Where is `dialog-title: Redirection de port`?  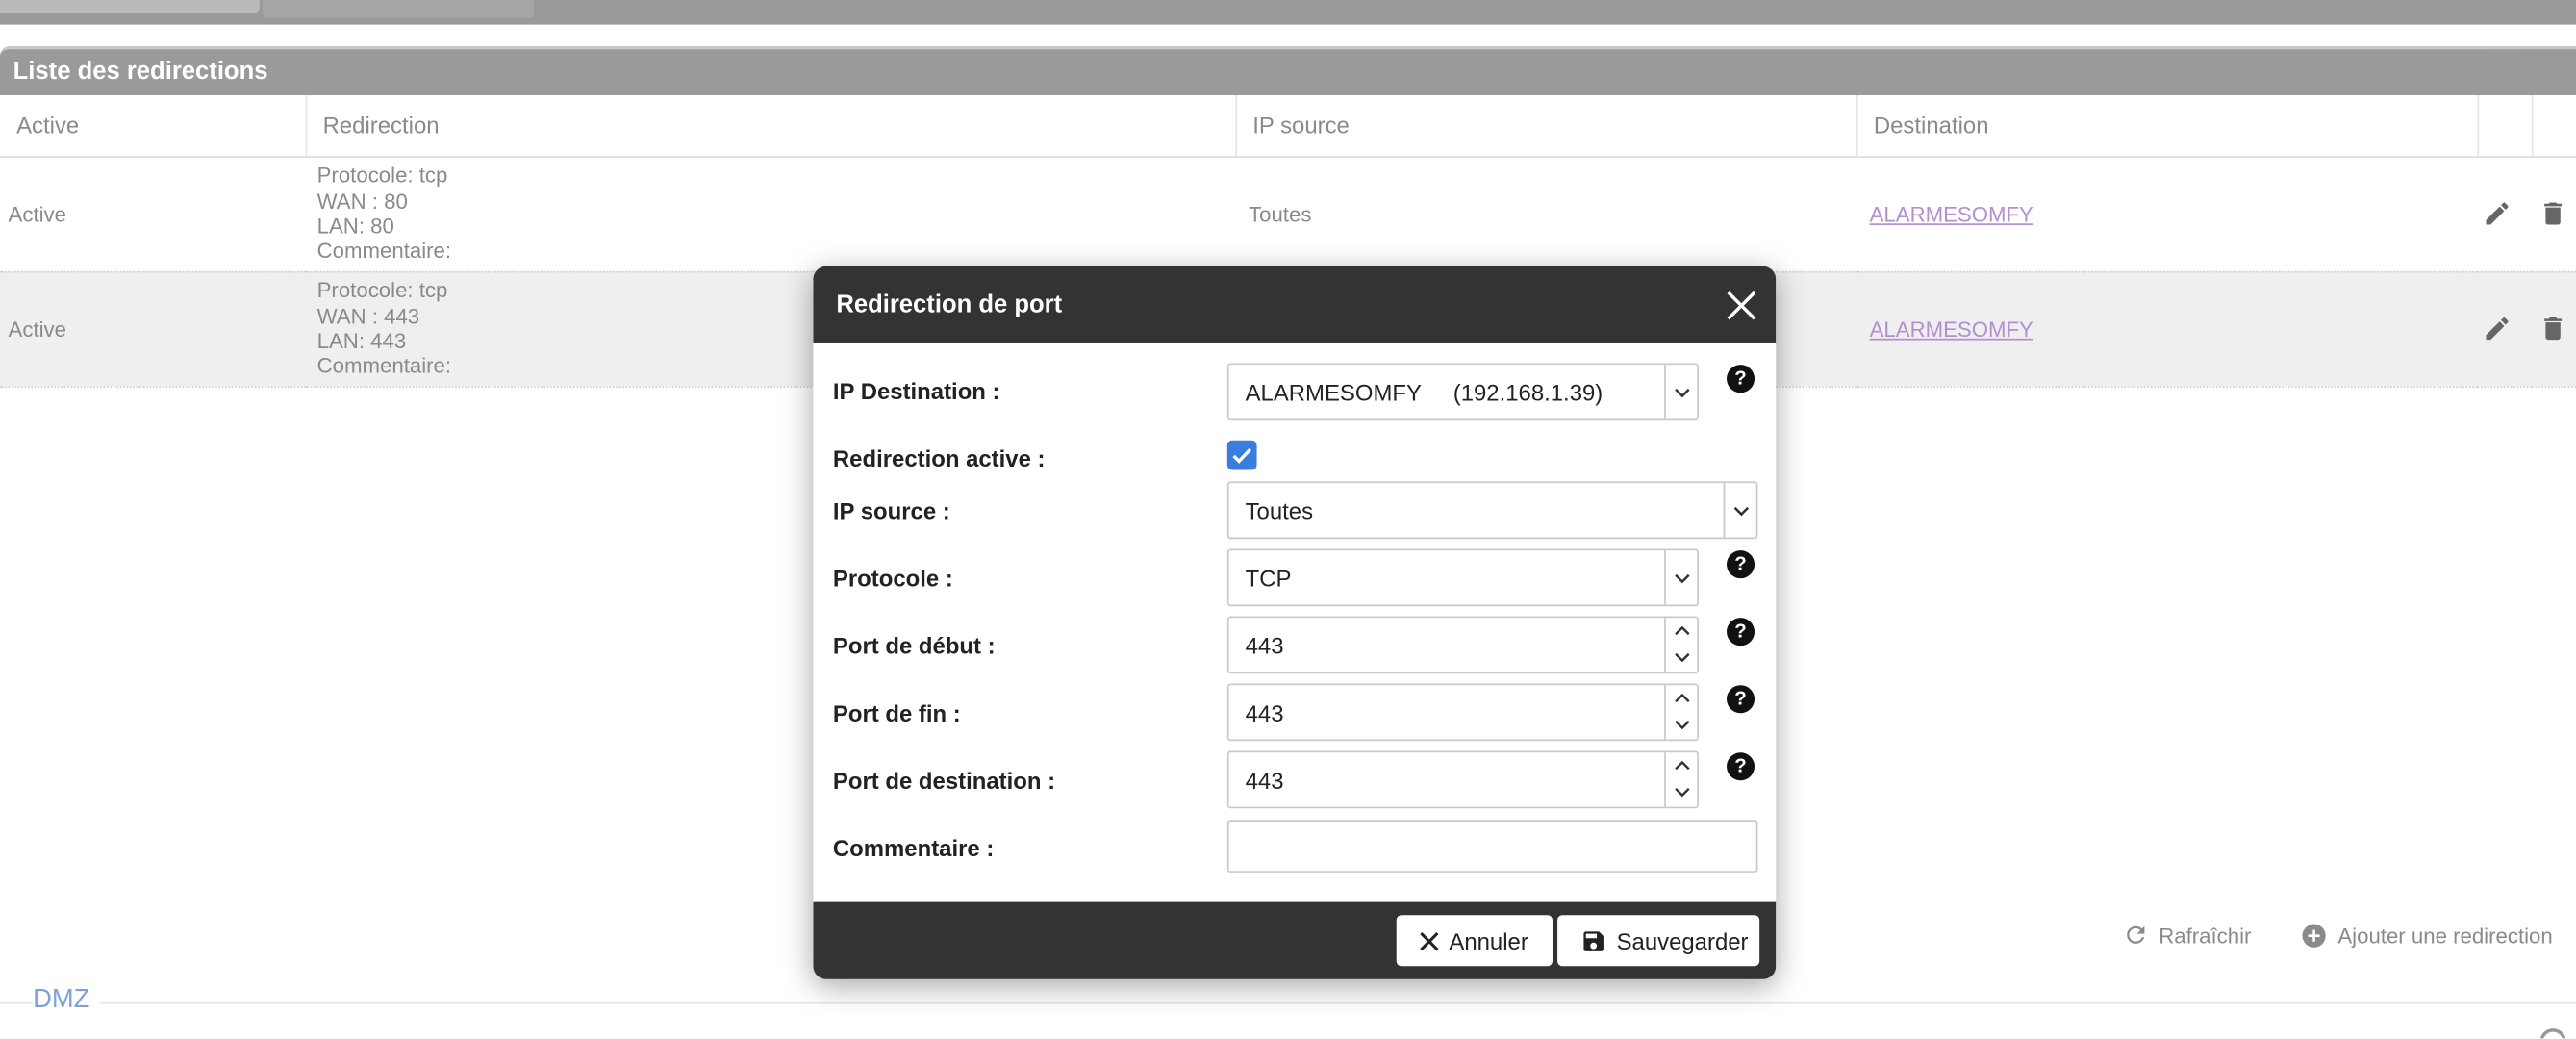
dialog-title: Redirection de port is located at coordinates (949, 305).